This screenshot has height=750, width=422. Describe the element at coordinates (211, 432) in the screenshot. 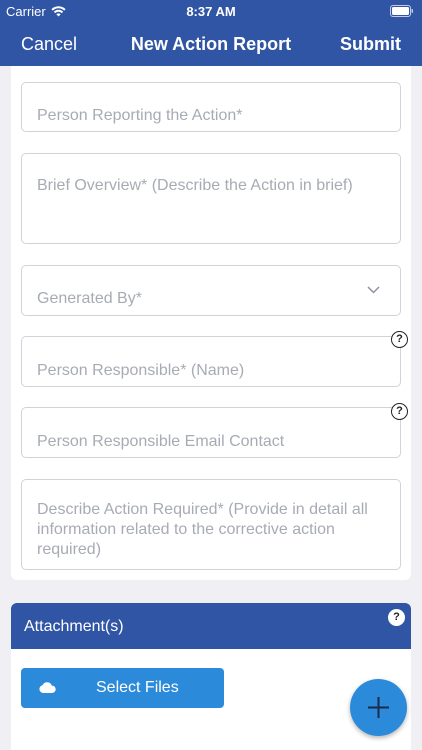

I see `person-email-input: Person Responsible Email Contact` at that location.